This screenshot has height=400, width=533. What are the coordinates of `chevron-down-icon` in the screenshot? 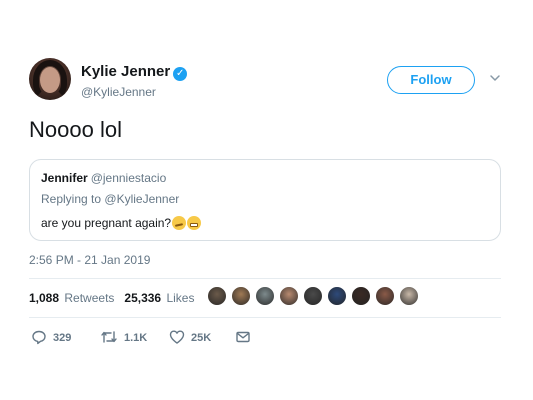 It's located at (495, 78).